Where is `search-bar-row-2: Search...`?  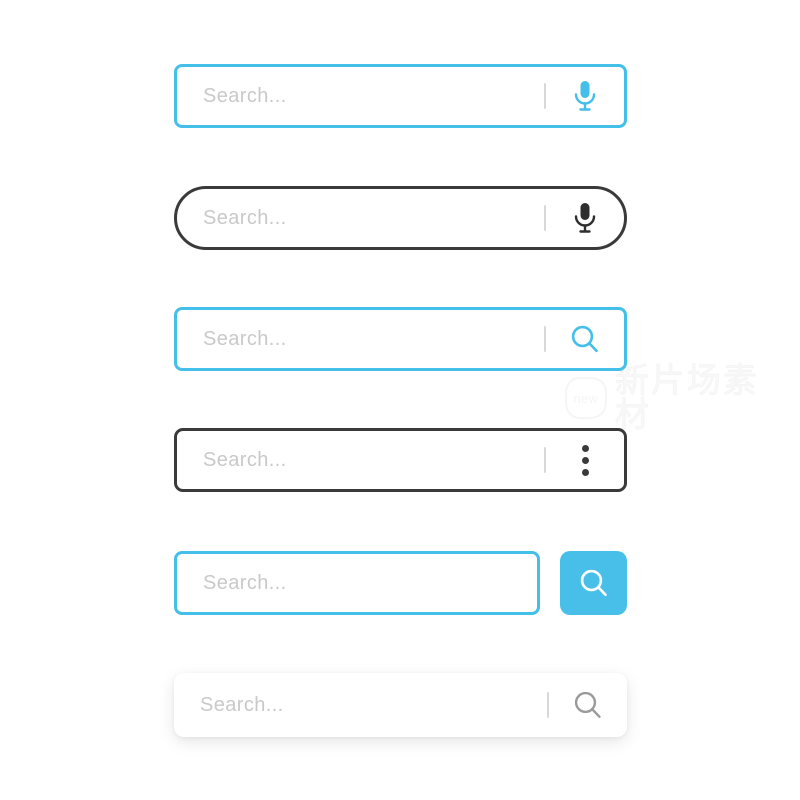
search-bar-row-2: Search... is located at coordinates (400, 218).